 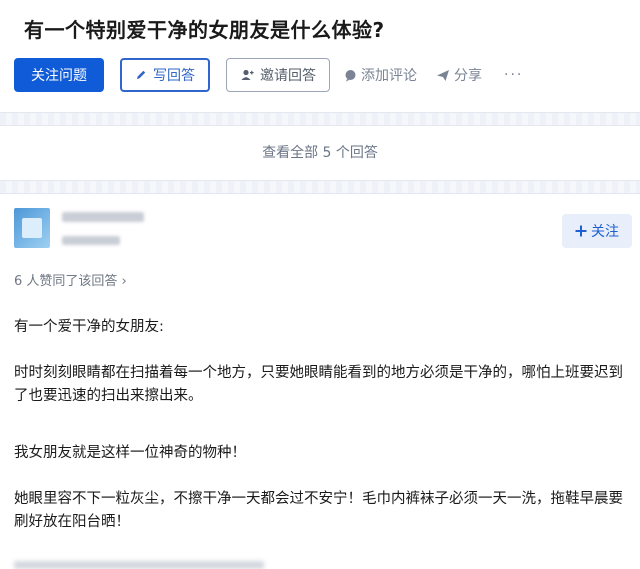 I want to click on follow-author-button: 关注, so click(x=597, y=231).